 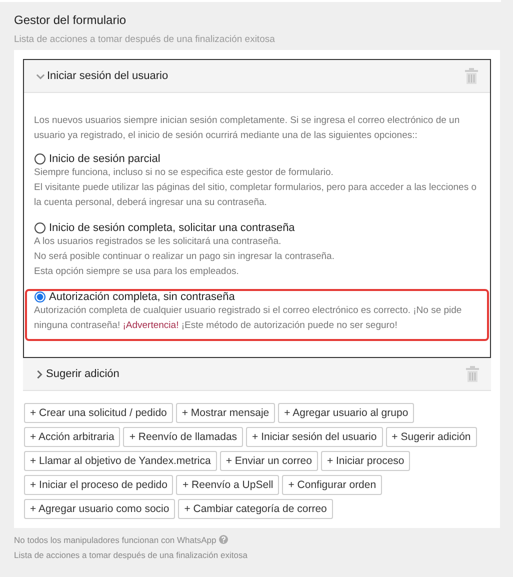 I want to click on handler-title: Sugerir adición, so click(x=83, y=374).